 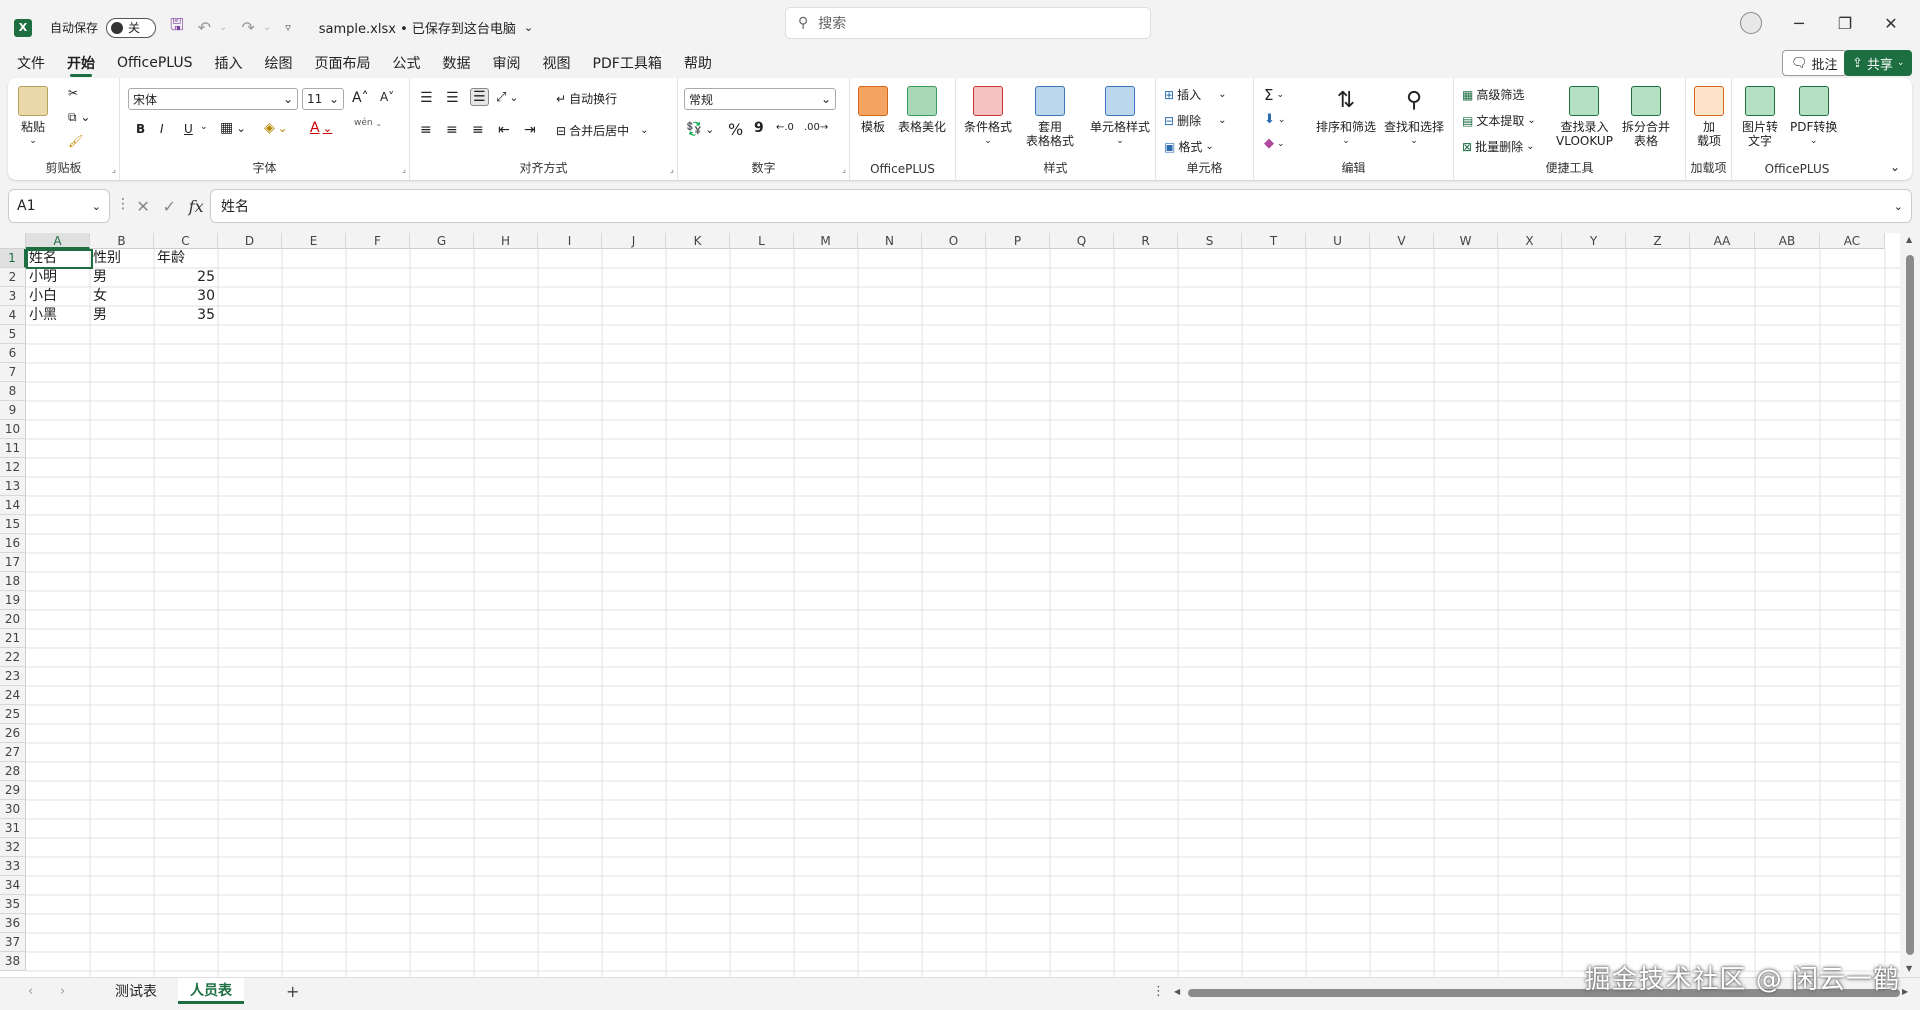 I want to click on row-header: 6, so click(x=13, y=353).